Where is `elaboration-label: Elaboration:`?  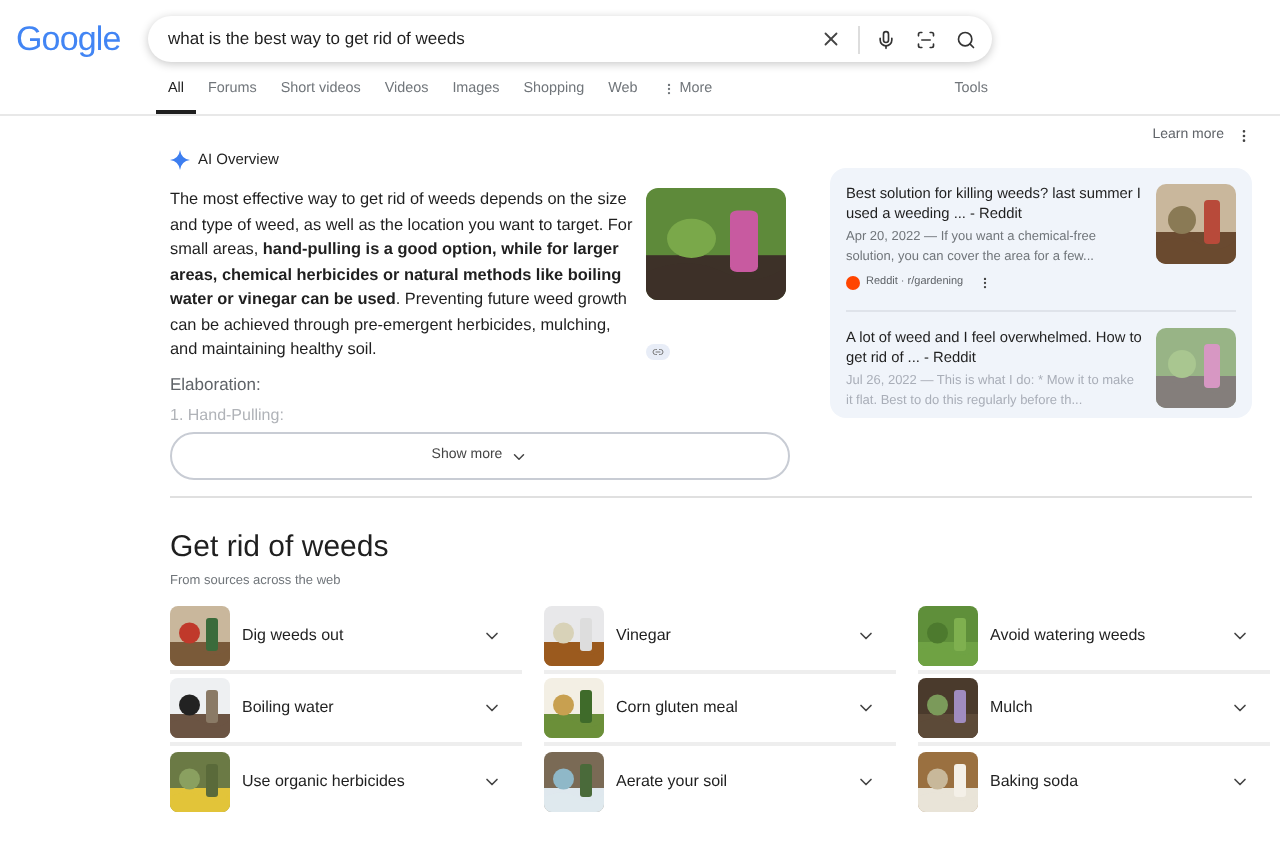
elaboration-label: Elaboration: is located at coordinates (216, 384).